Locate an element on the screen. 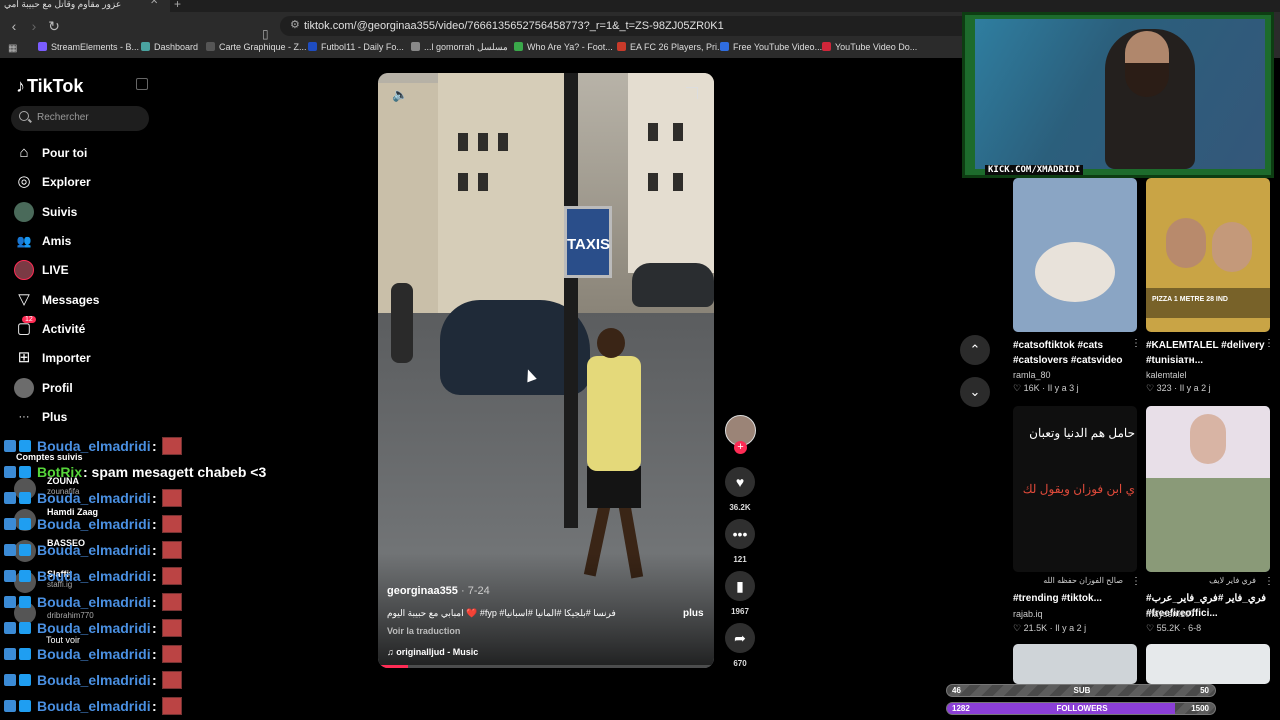 Image resolution: width=1280 pixels, height=720 pixels. next-video-button: ⌄ is located at coordinates (975, 392).